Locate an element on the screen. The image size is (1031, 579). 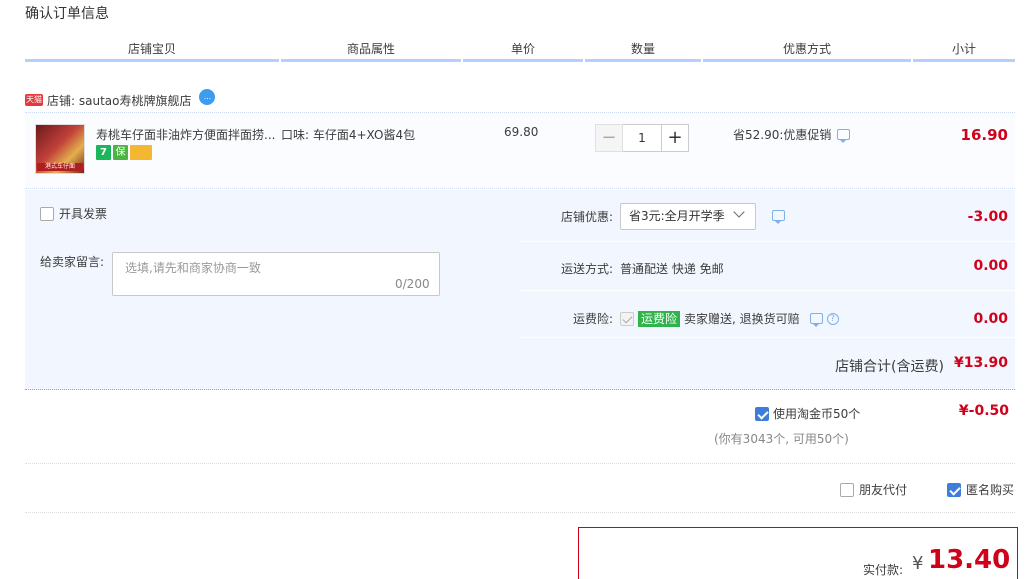
anonymous-purchase-option: 匿名购买 is located at coordinates (980, 489).